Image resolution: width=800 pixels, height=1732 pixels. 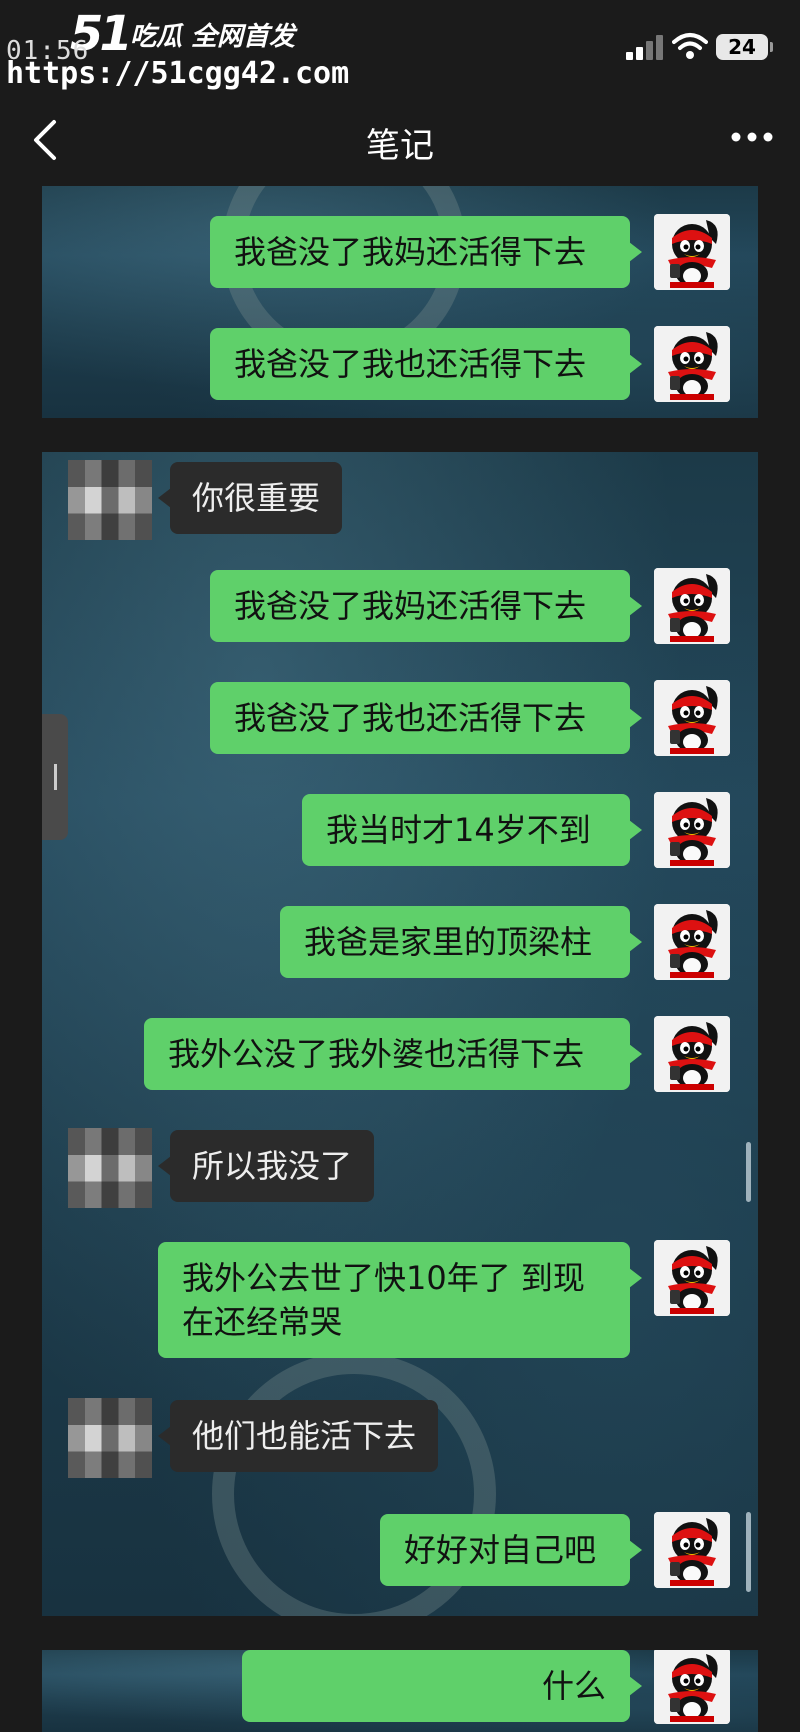 What do you see at coordinates (266, 1166) in the screenshot?
I see `message-bubble-received: 所以我没了` at bounding box center [266, 1166].